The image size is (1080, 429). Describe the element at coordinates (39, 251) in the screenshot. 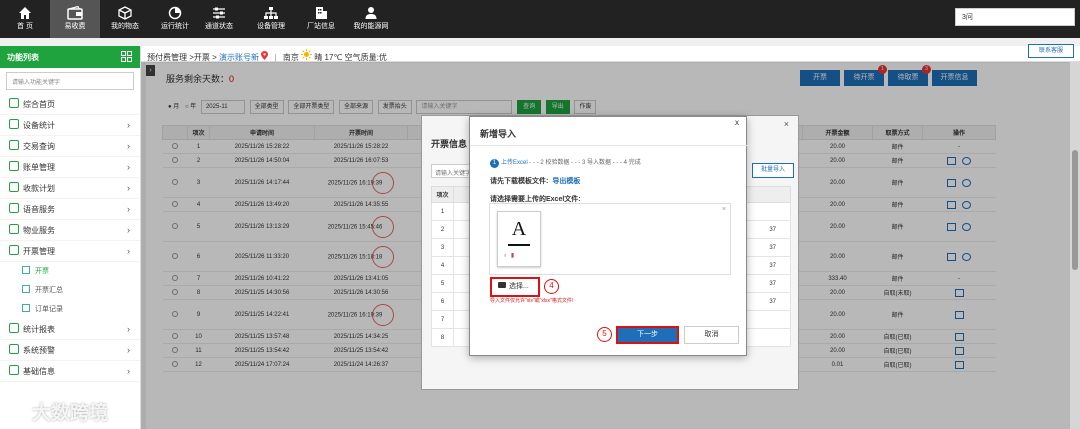

I see `sidebar-item-label: 开票管理` at that location.